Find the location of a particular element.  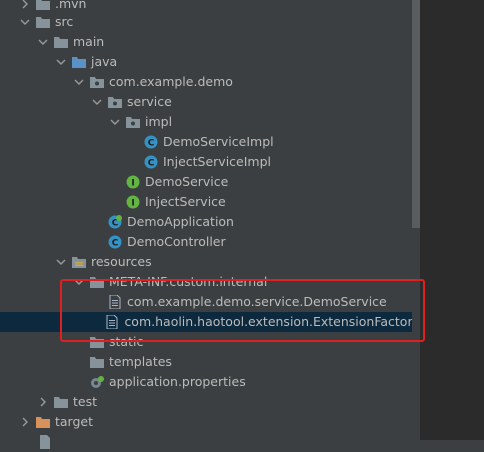

tree-item-resources: resources is located at coordinates (206, 262).